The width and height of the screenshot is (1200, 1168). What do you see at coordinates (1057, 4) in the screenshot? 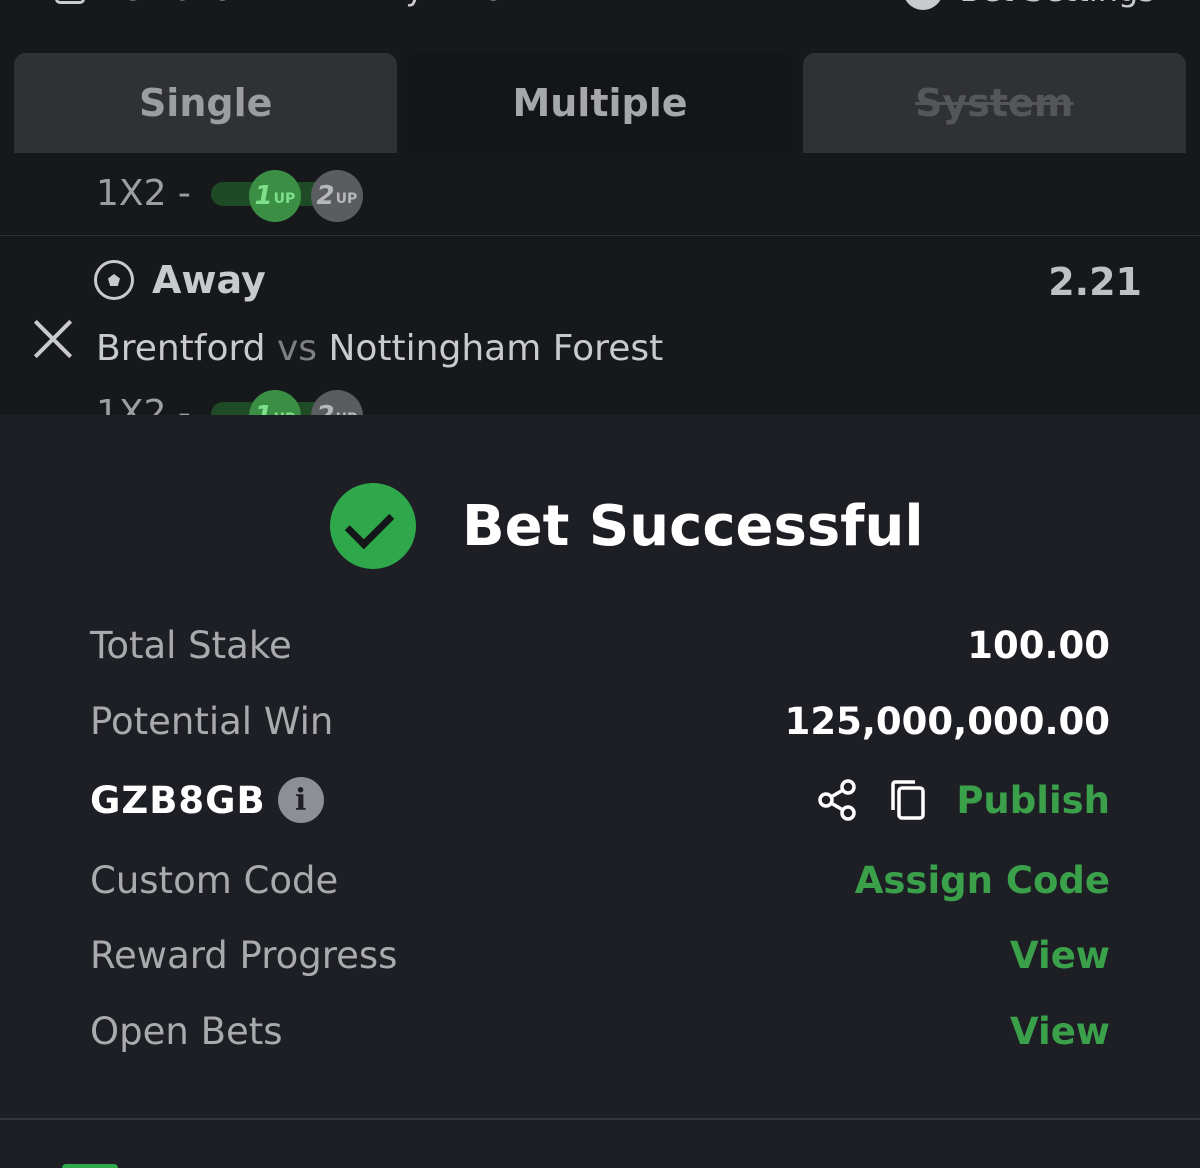
I see `bet-settings-label: Bet Settings` at bounding box center [1057, 4].